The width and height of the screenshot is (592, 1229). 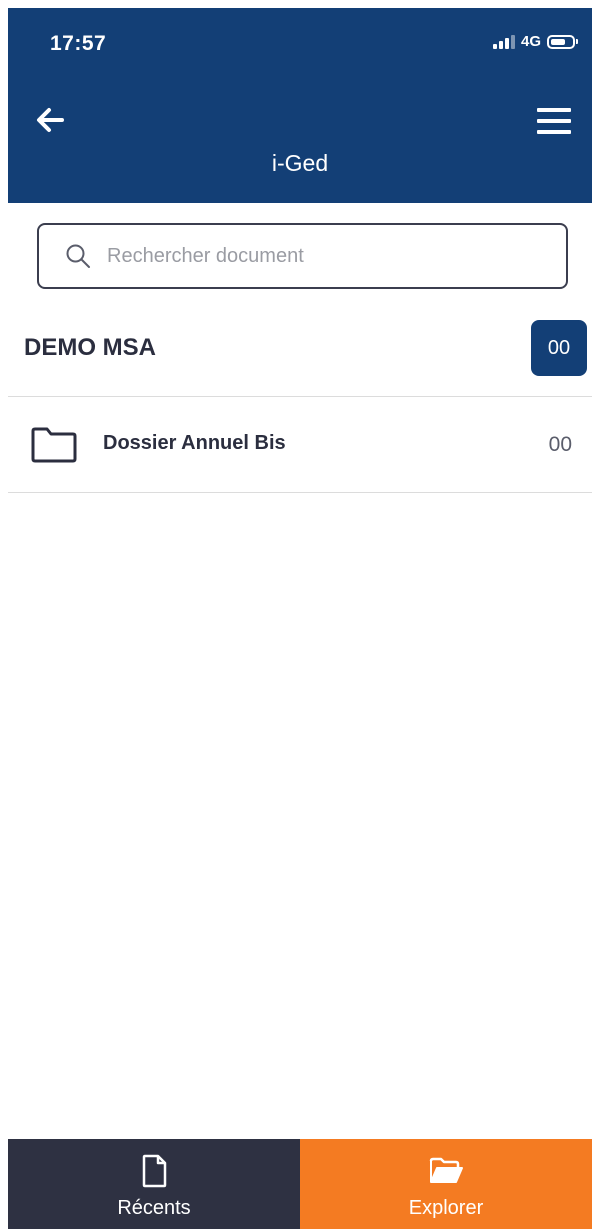 What do you see at coordinates (446, 1170) in the screenshot?
I see `folder-open-icon` at bounding box center [446, 1170].